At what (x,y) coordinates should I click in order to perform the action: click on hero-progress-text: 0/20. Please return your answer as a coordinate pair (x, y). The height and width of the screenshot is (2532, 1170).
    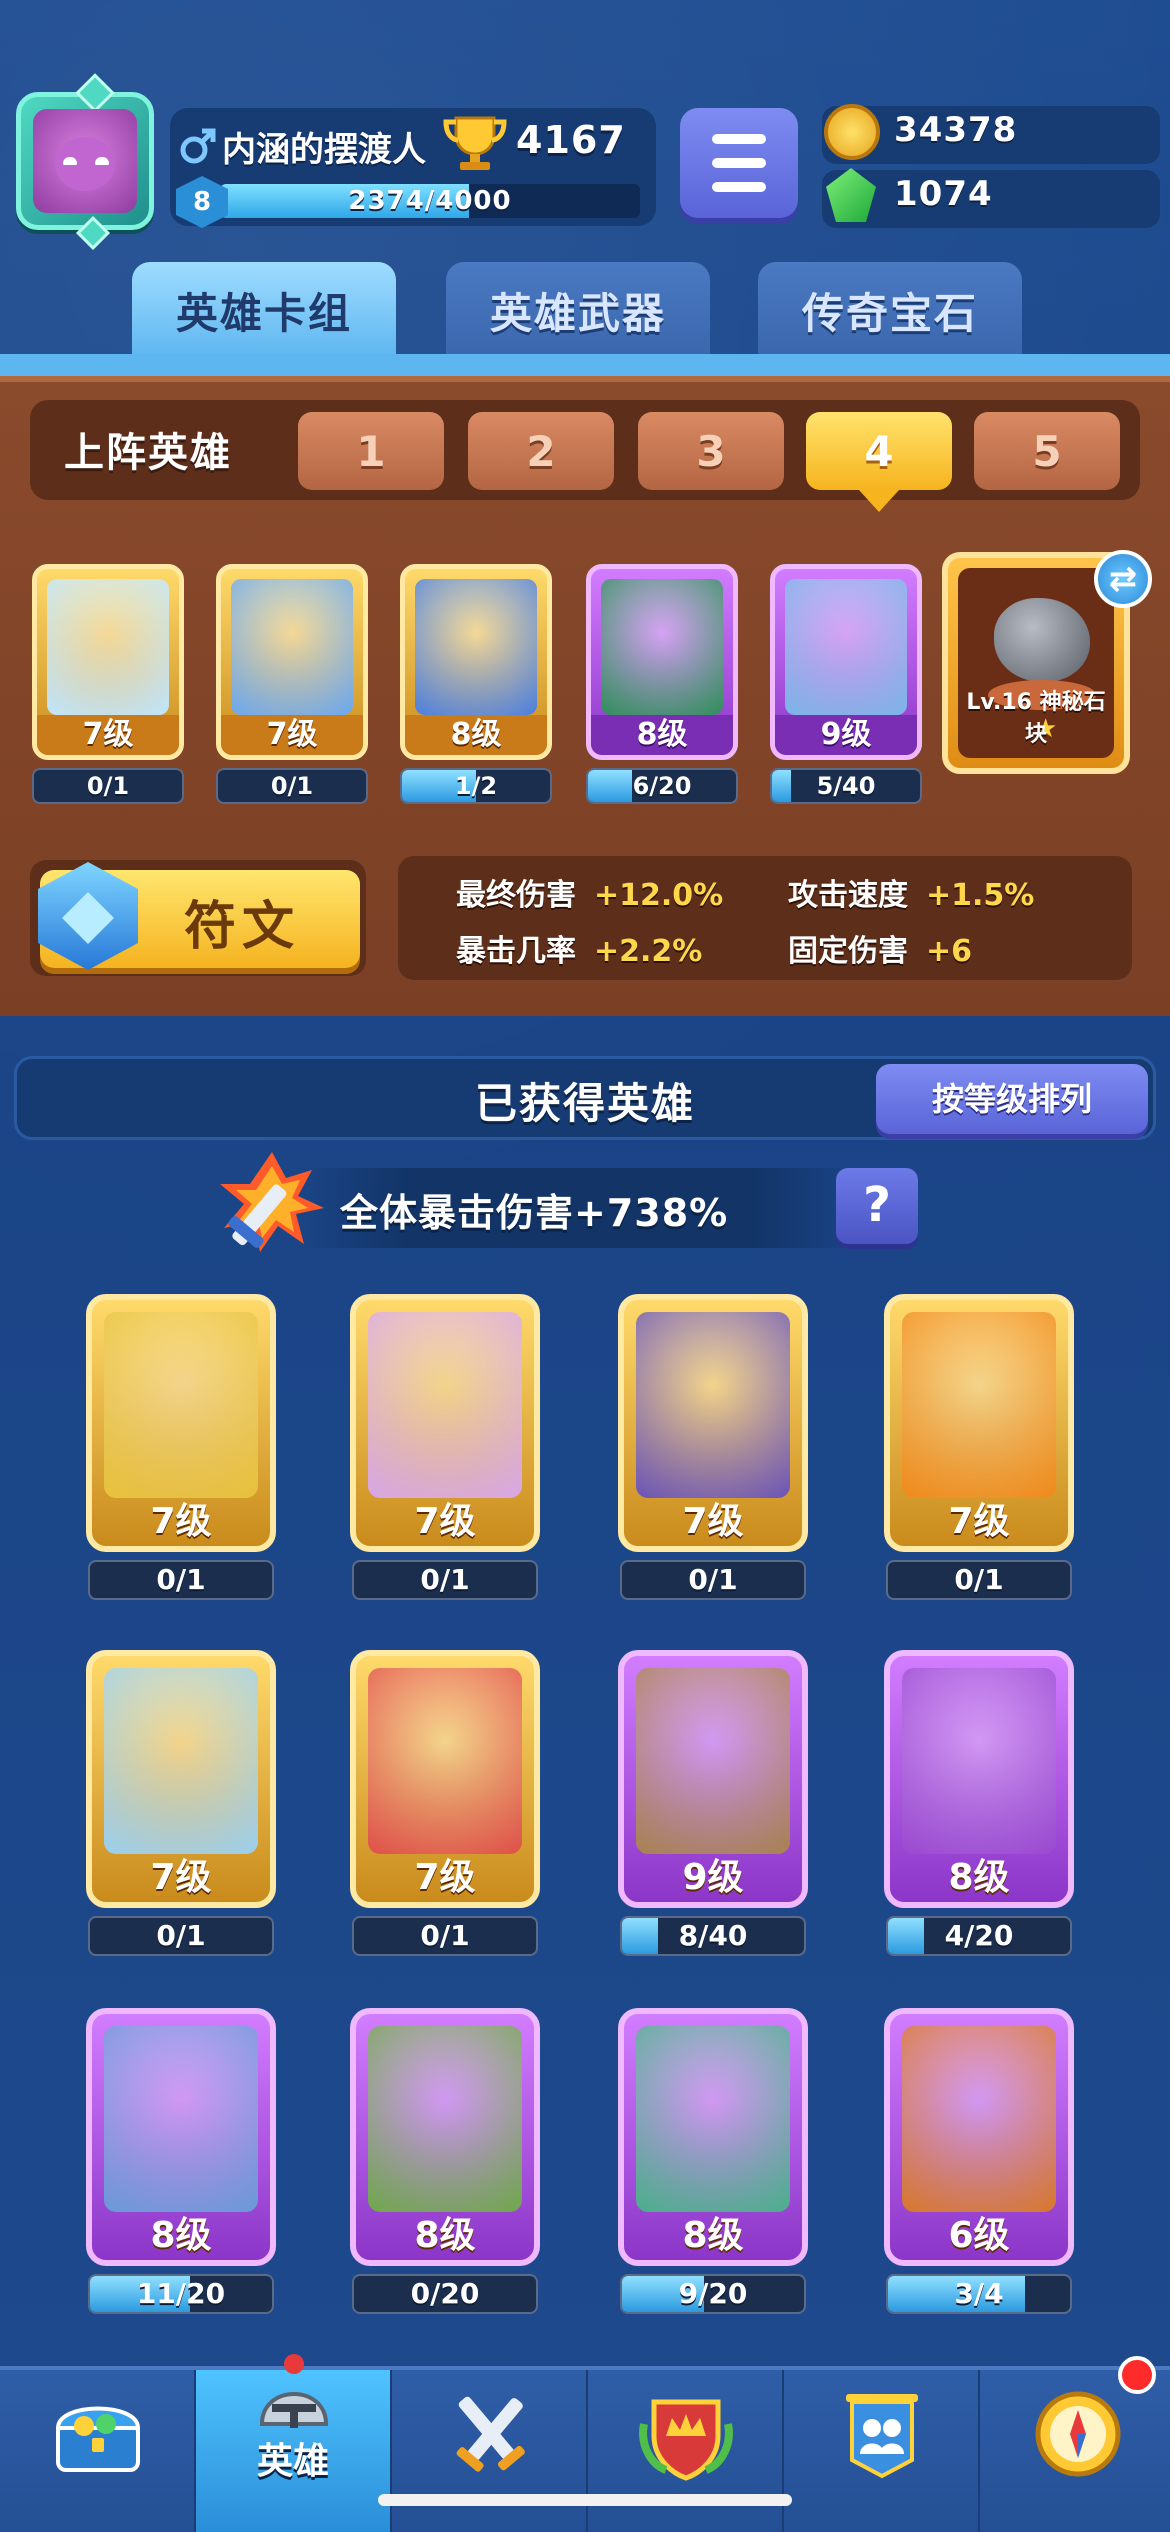
    Looking at the image, I should click on (445, 2293).